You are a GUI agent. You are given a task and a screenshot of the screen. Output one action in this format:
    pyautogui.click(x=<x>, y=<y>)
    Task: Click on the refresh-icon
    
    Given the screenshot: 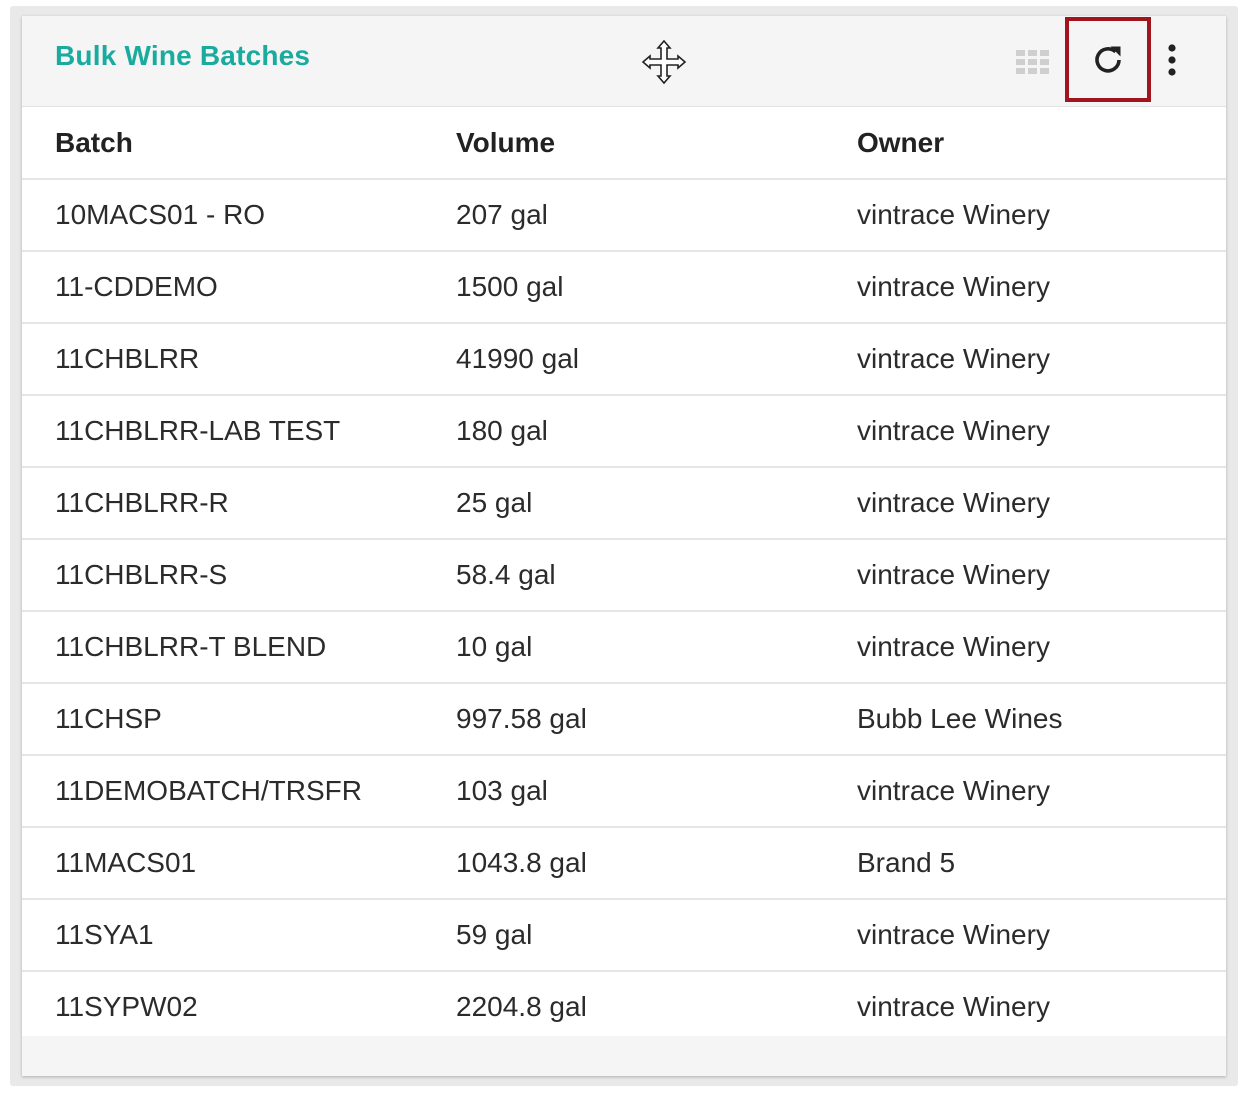 What is the action you would take?
    pyautogui.click(x=1108, y=59)
    